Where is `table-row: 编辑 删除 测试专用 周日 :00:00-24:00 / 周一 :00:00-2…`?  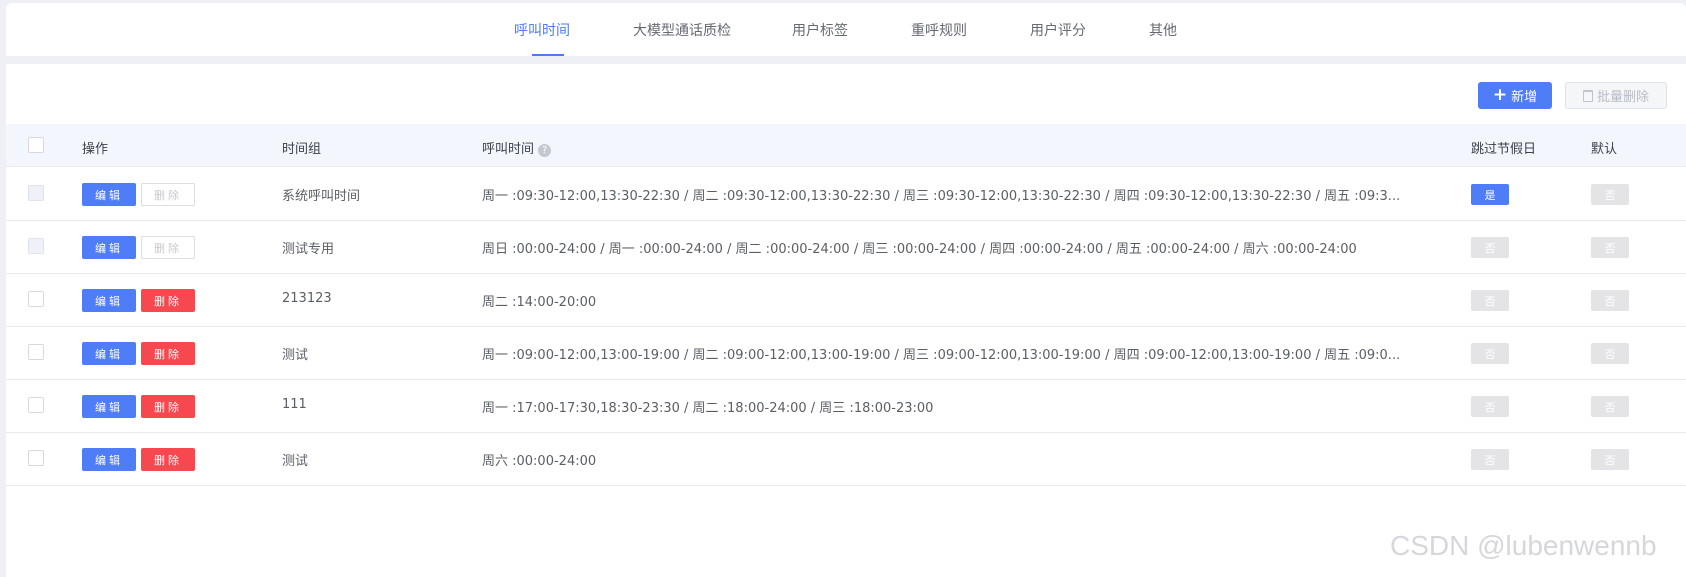
table-row: 编辑 删除 测试专用 周日 :00:00-24:00 / 周一 :00:00-2… is located at coordinates (846, 247).